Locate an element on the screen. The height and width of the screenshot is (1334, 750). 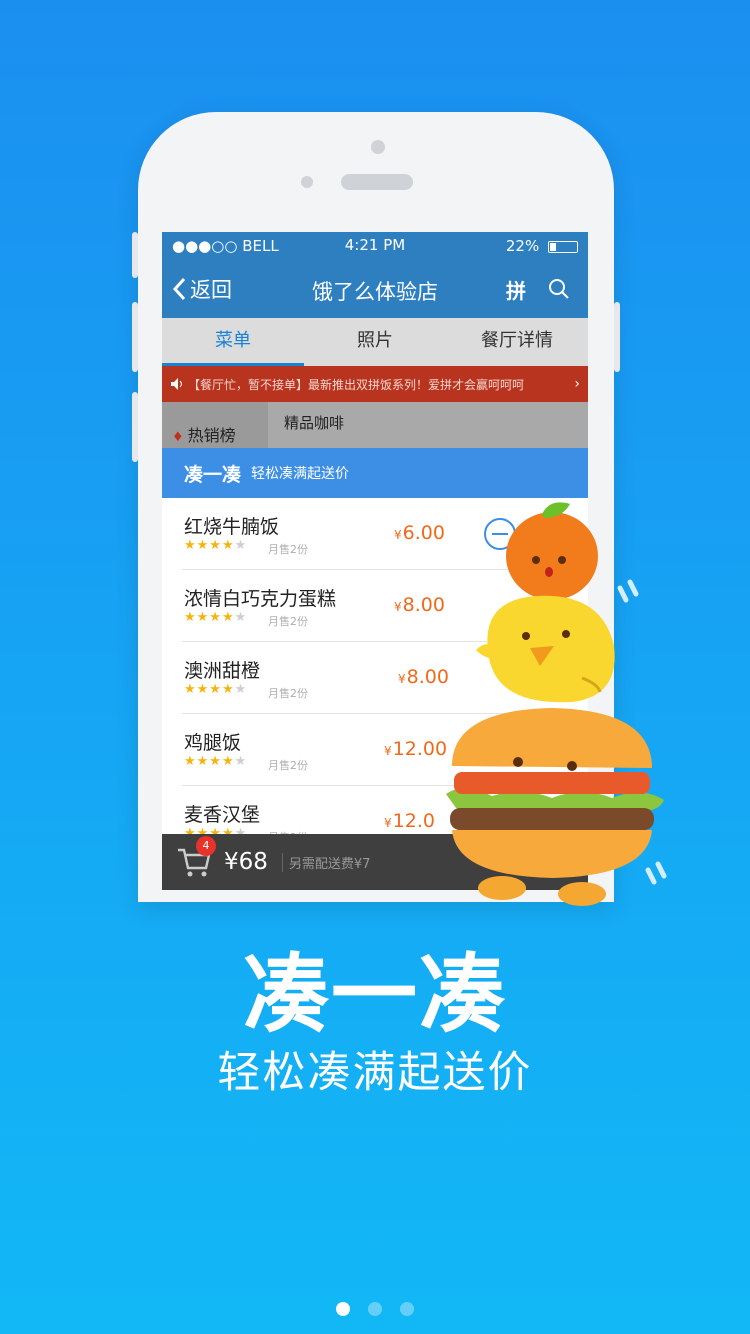
sheet-header: 凑一凑 轻松凑满起送价 is located at coordinates (375, 473).